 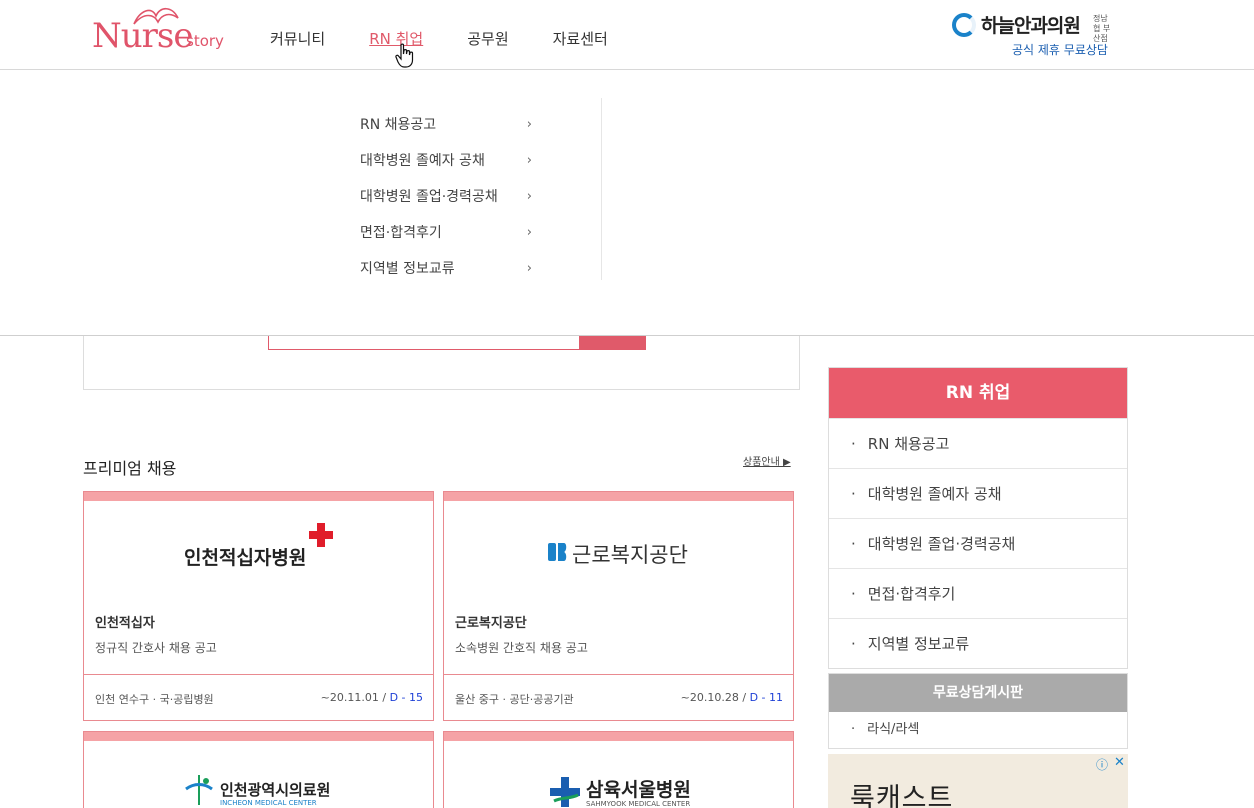 I want to click on sidebar-item-graduate-hiring: · 대학병원 졸예자 공채, so click(x=978, y=493).